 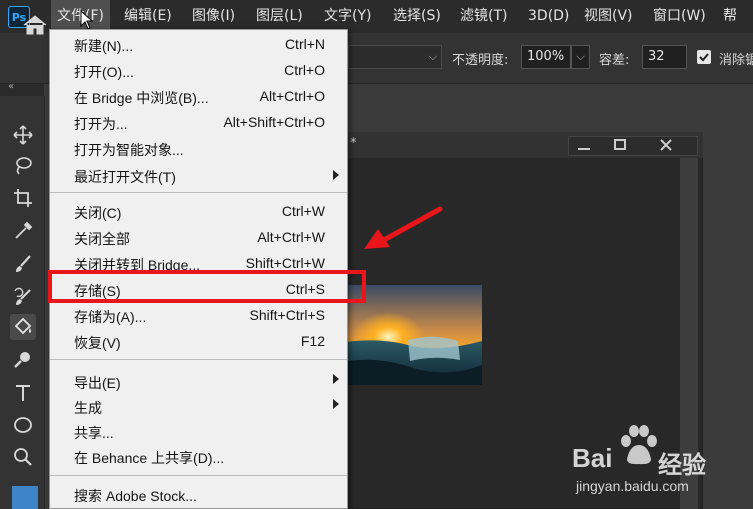 What do you see at coordinates (483, 16) in the screenshot?
I see `menu-filter: 滤镜(T)` at bounding box center [483, 16].